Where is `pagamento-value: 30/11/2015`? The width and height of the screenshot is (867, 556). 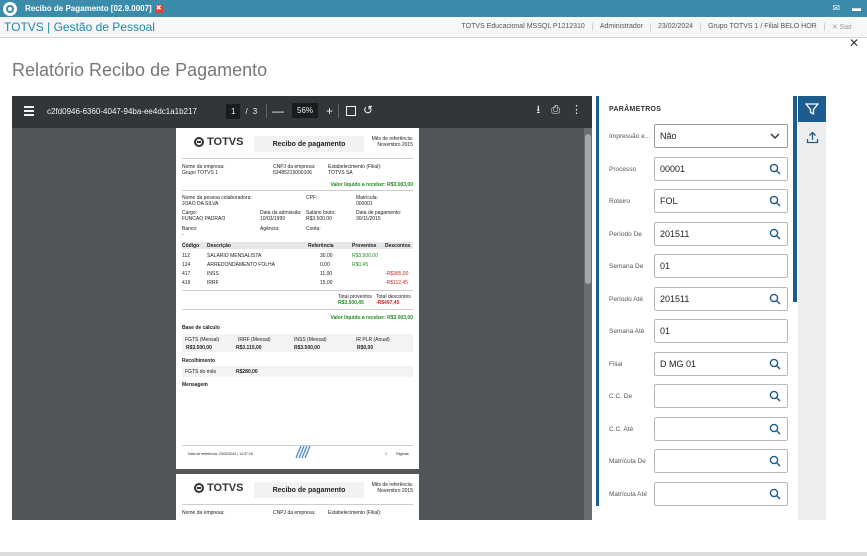
pagamento-value: 30/11/2015 is located at coordinates (368, 219).